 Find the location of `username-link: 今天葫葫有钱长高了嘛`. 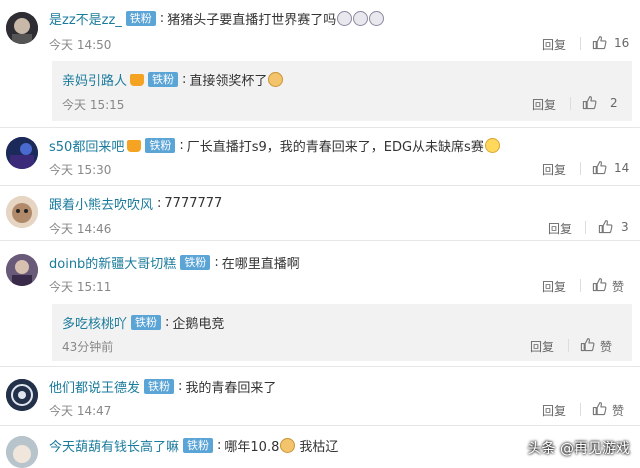

username-link: 今天葫葫有钱长高了嘛 is located at coordinates (114, 445).